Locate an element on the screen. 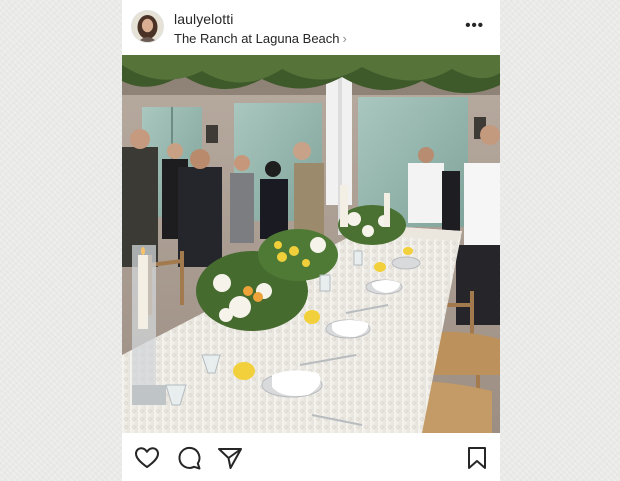  share-icon is located at coordinates (230, 458).